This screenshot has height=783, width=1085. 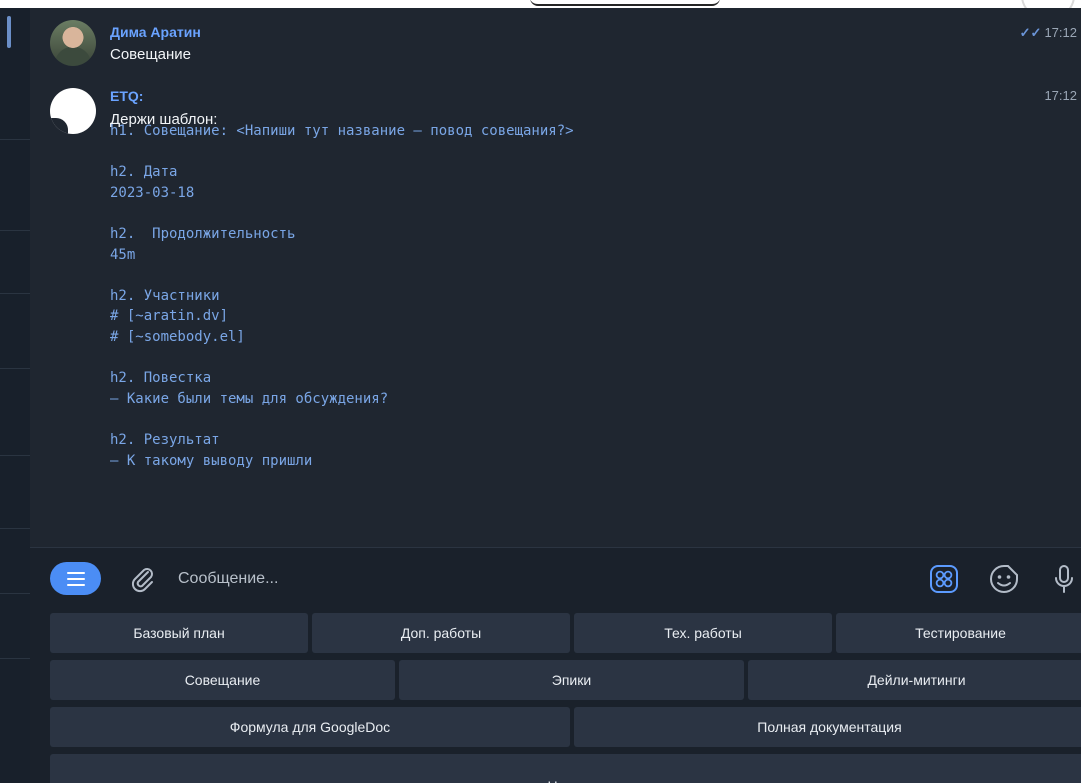 I want to click on bot-menu-button, so click(x=75, y=578).